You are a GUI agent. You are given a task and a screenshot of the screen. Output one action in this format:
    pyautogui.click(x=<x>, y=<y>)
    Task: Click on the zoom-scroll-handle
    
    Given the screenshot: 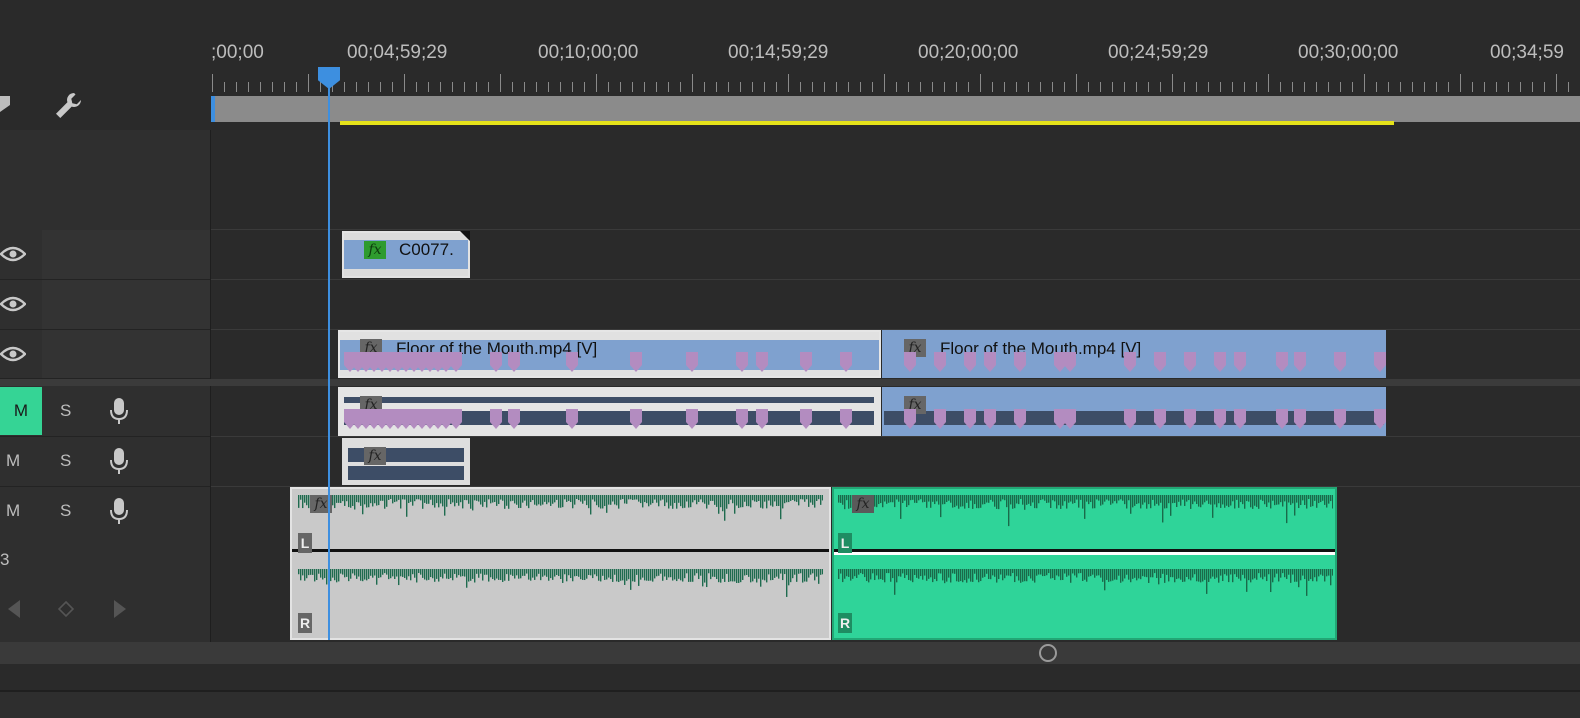 What is the action you would take?
    pyautogui.click(x=1048, y=653)
    